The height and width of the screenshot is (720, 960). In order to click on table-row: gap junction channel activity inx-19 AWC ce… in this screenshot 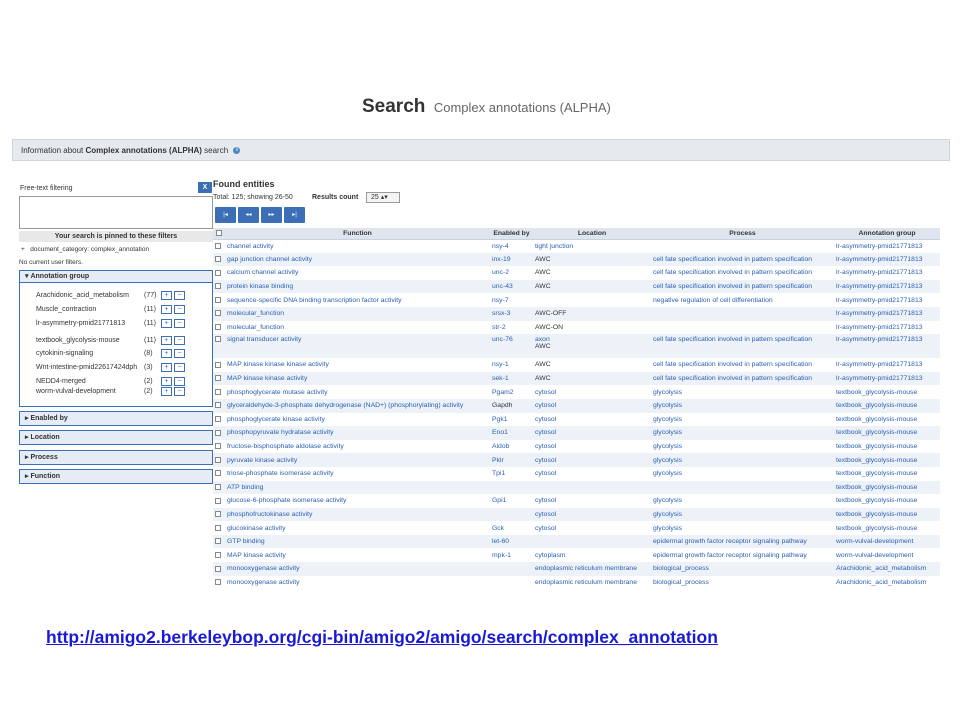, I will do `click(576, 259)`.